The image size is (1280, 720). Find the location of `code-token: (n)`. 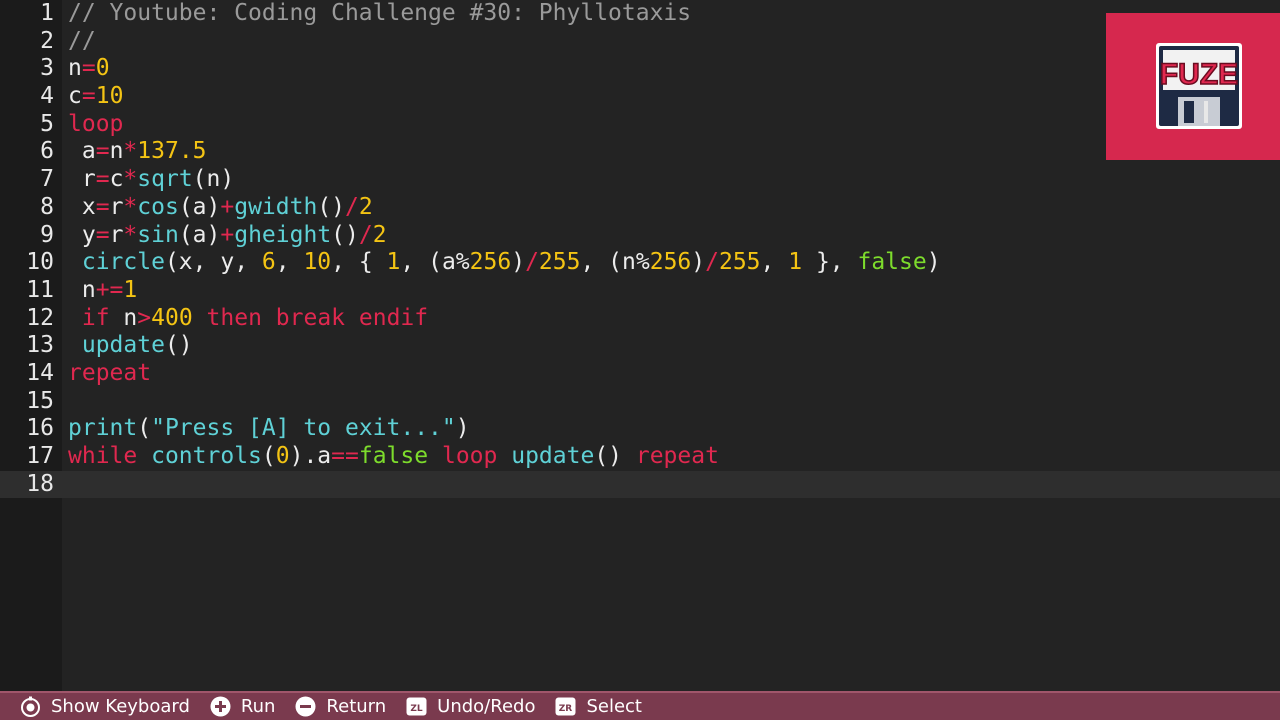

code-token: (n) is located at coordinates (213, 179).